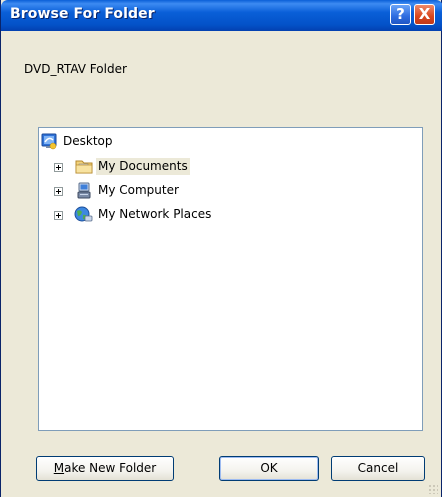 The width and height of the screenshot is (442, 497). I want to click on network-places-icon, so click(83, 216).